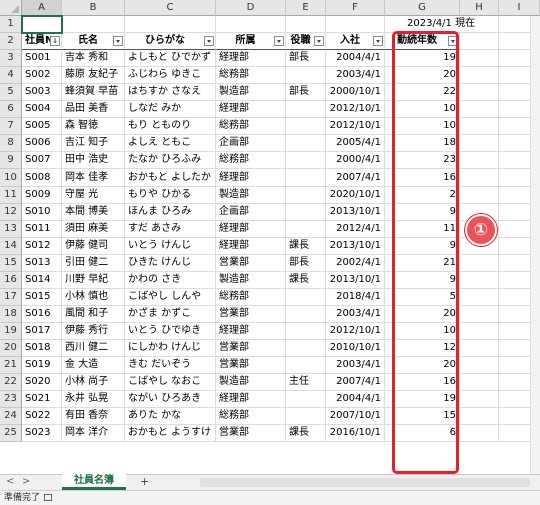 The height and width of the screenshot is (505, 540). Describe the element at coordinates (355, 297) in the screenshot. I see `cell-join: 2018/4/1` at that location.